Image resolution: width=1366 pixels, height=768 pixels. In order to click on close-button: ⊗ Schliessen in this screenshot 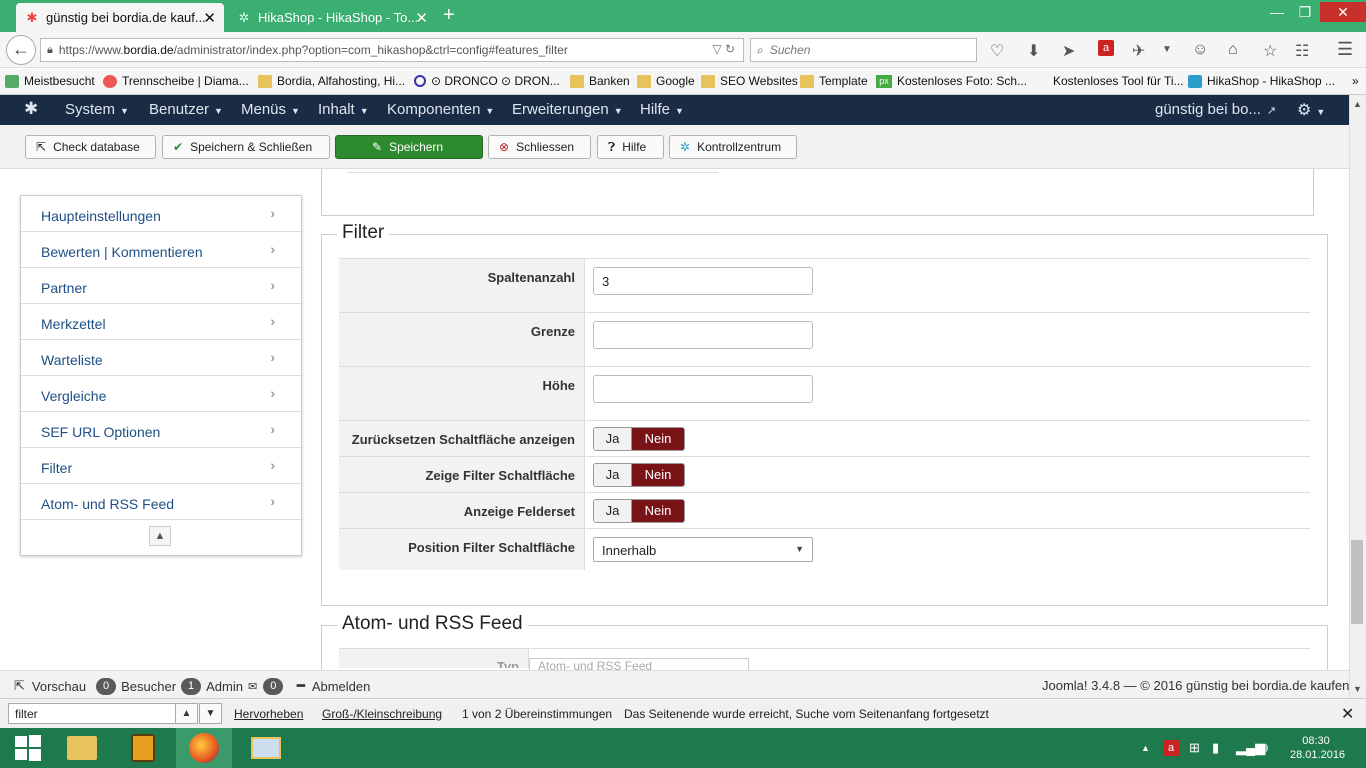, I will do `click(539, 147)`.